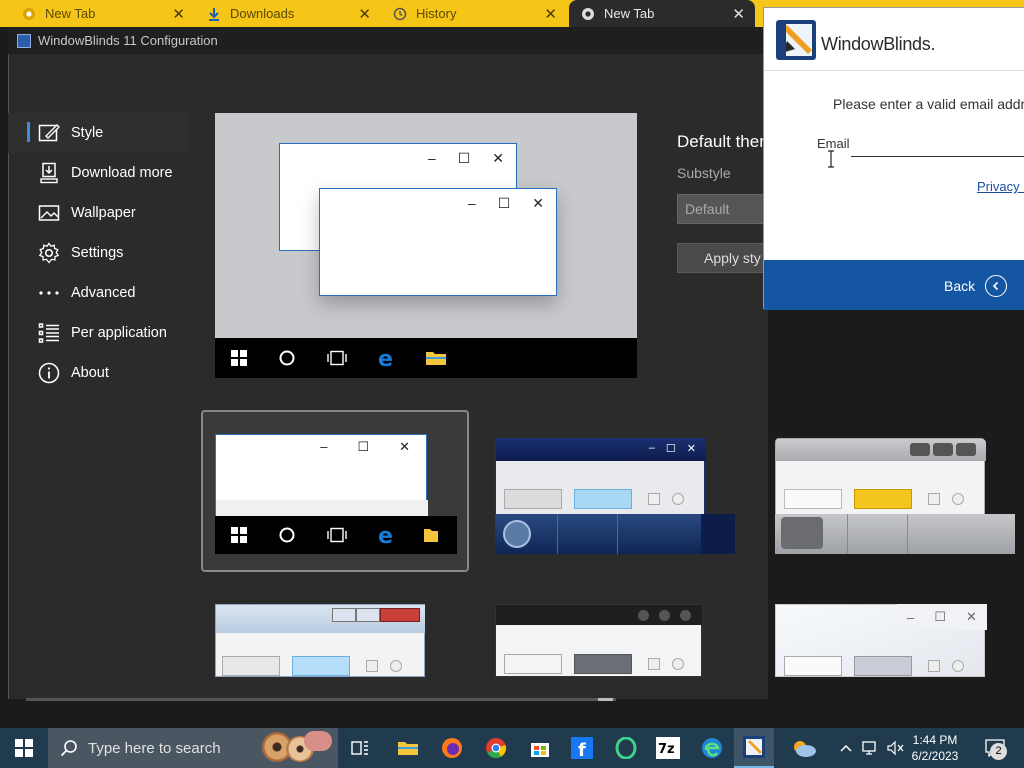 The height and width of the screenshot is (768, 1024). I want to click on taskbar-firefox, so click(452, 748).